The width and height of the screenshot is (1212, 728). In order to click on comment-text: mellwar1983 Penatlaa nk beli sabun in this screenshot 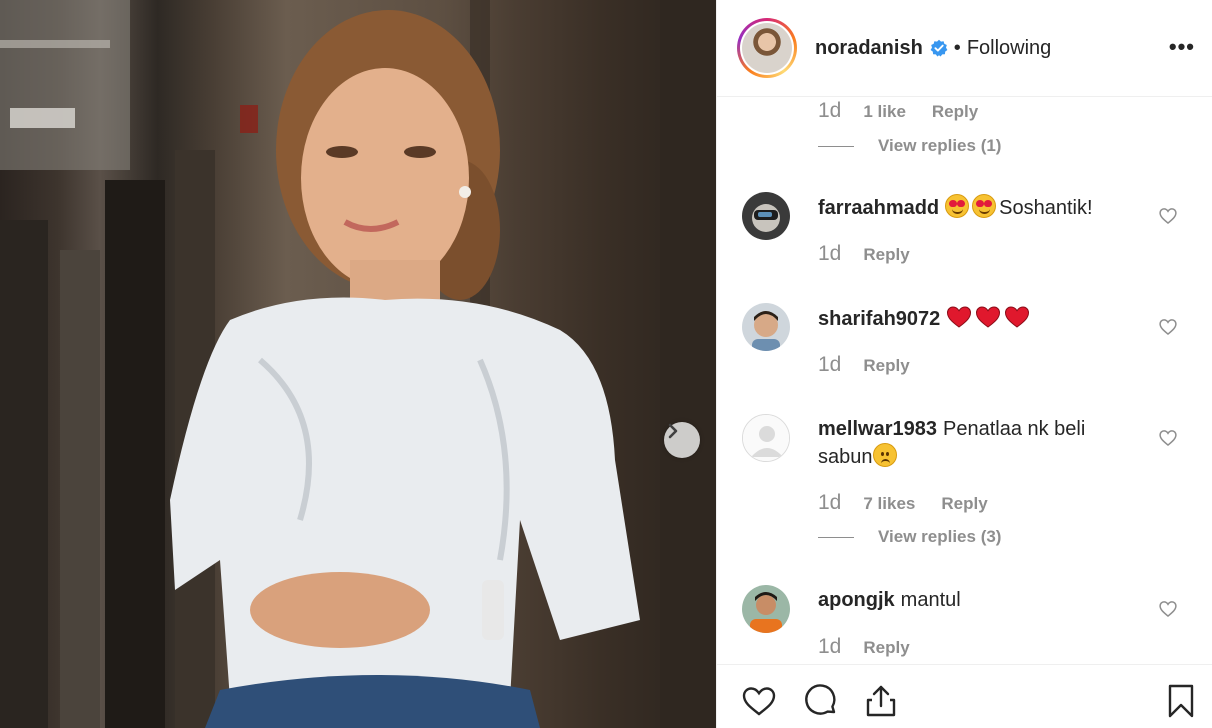, I will do `click(978, 443)`.